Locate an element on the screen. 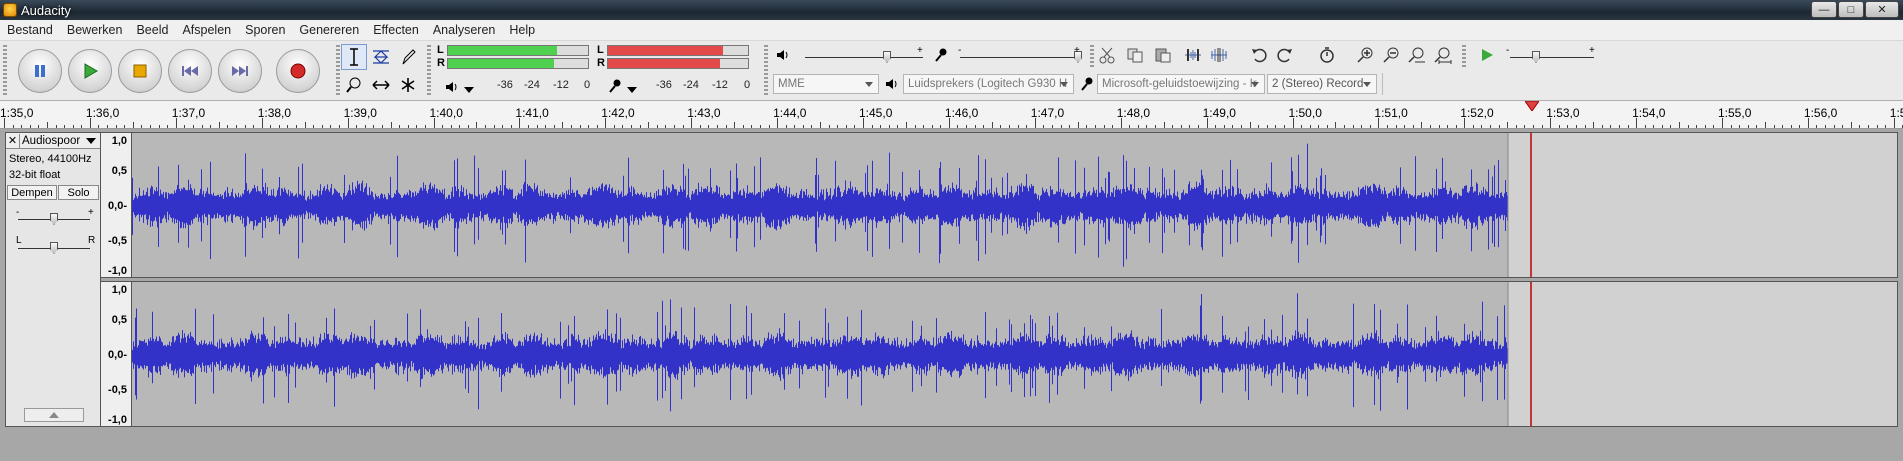  undo-button is located at coordinates (1259, 55).